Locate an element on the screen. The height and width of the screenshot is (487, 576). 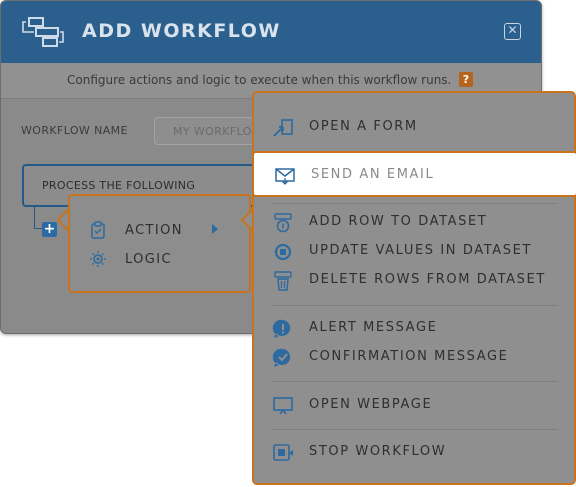
menu-item-label: CONFIRMATION MESSAGE is located at coordinates (409, 356).